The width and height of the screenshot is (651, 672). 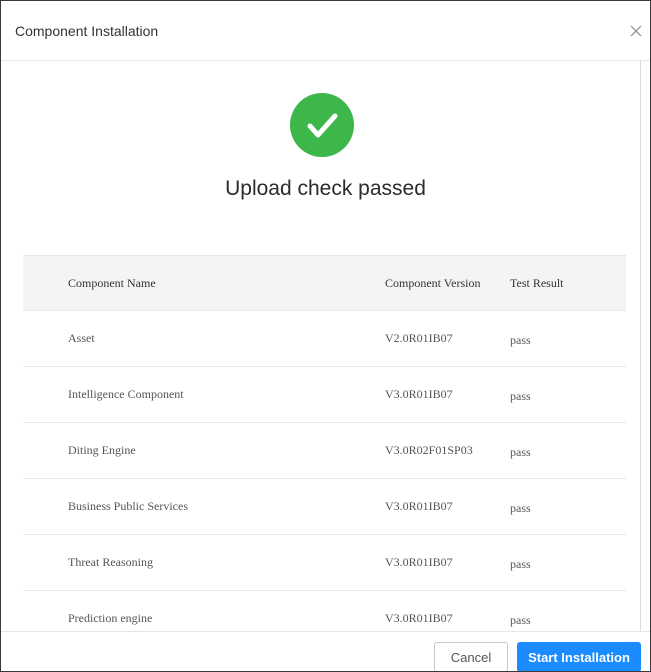 What do you see at coordinates (204, 450) in the screenshot?
I see `cell-component-name: Diting Engine` at bounding box center [204, 450].